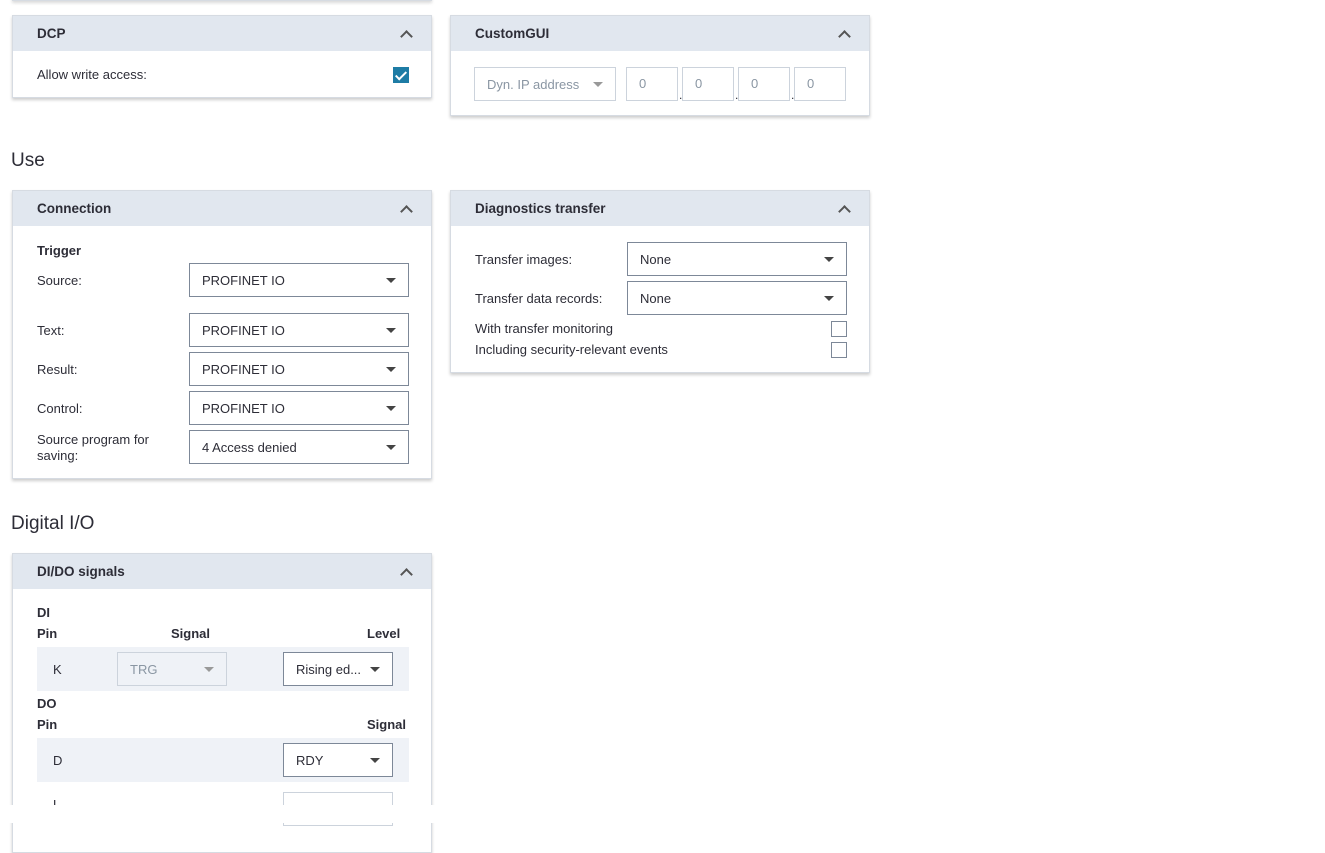 This screenshot has height=853, width=1325. I want to click on source-program-dropdown: 4 Access denied, so click(299, 447).